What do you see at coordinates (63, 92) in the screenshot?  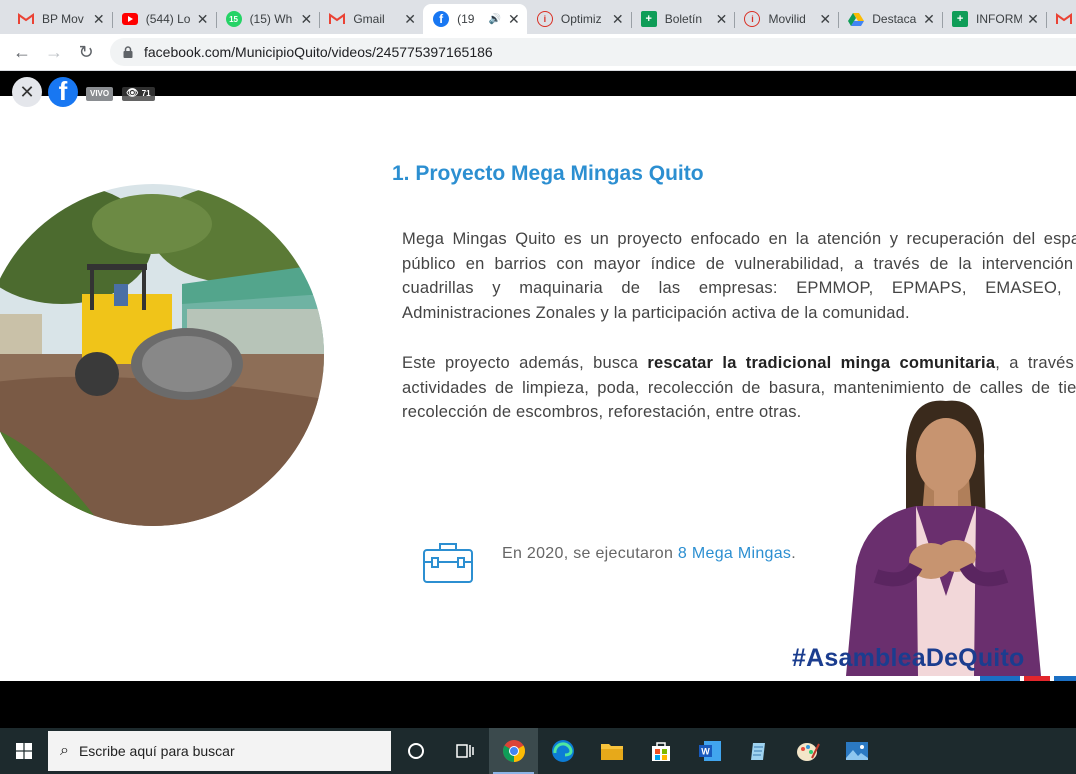 I see `facebook-logo-icon: f` at bounding box center [63, 92].